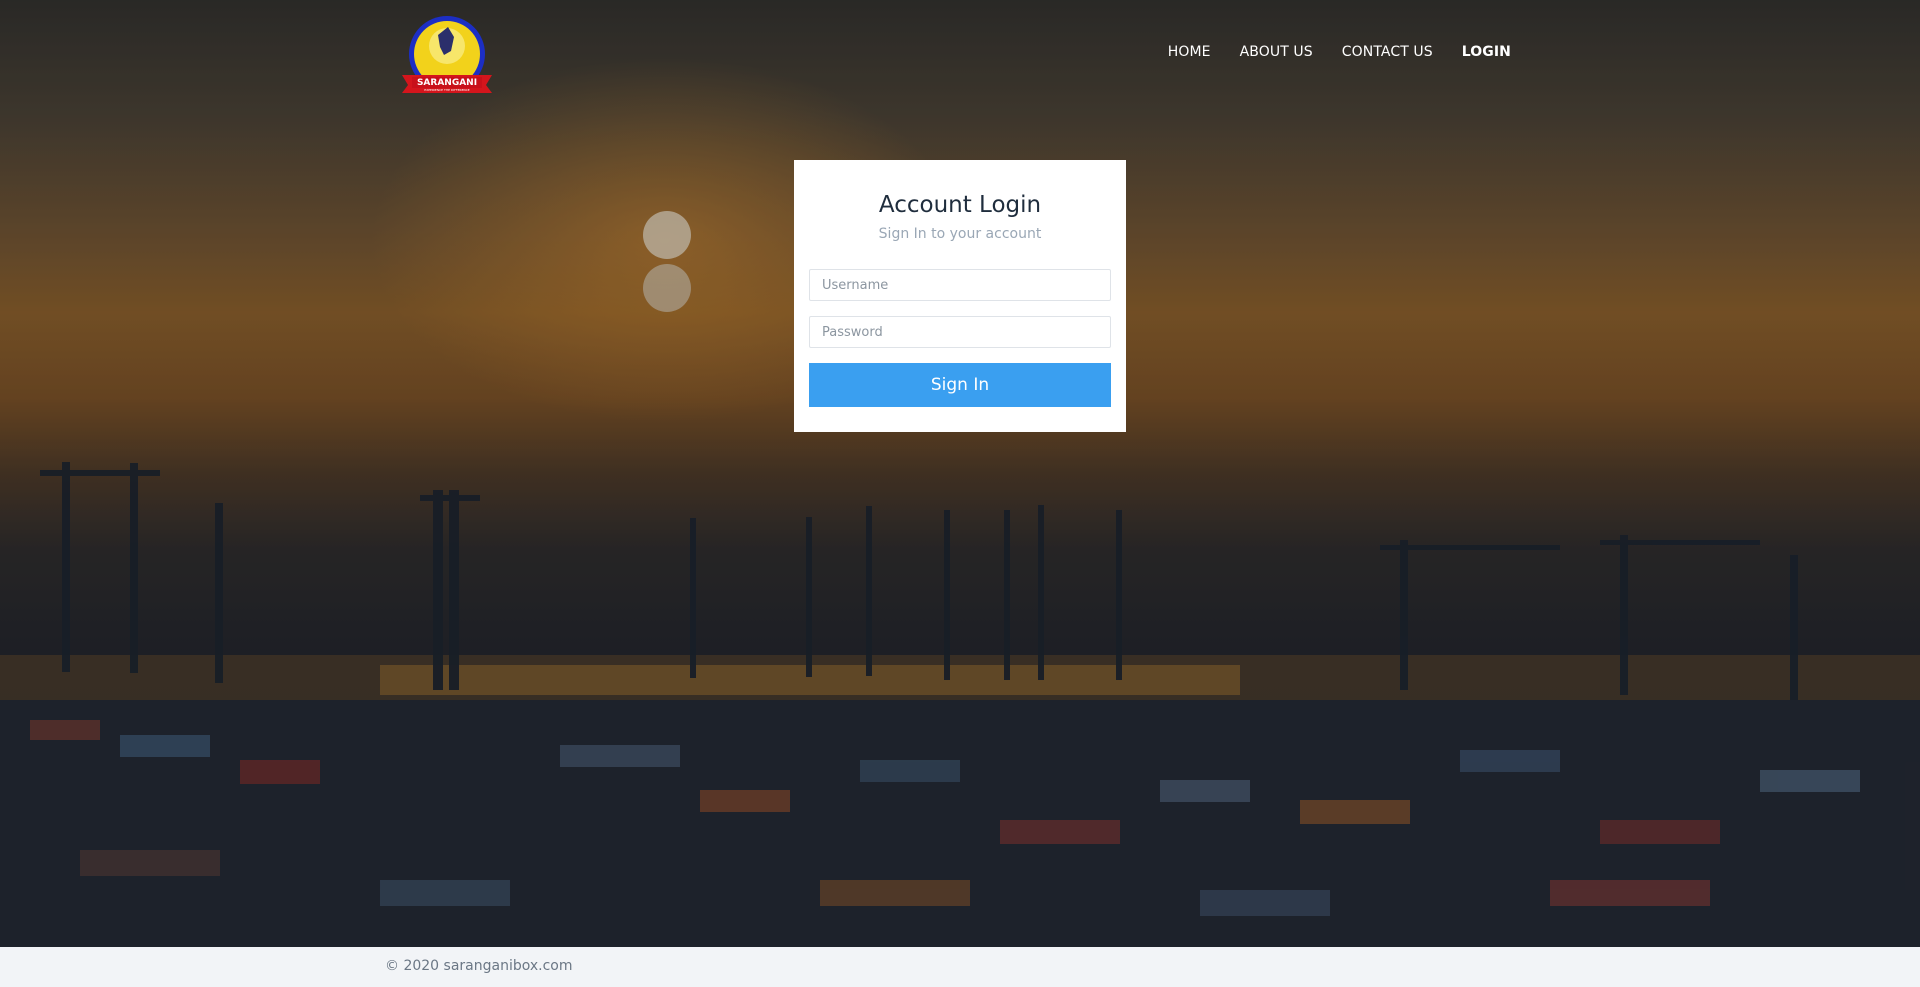 The width and height of the screenshot is (1920, 987). I want to click on main-nav: HOME ABOUT US CONTACT US LOGIN, so click(1339, 52).